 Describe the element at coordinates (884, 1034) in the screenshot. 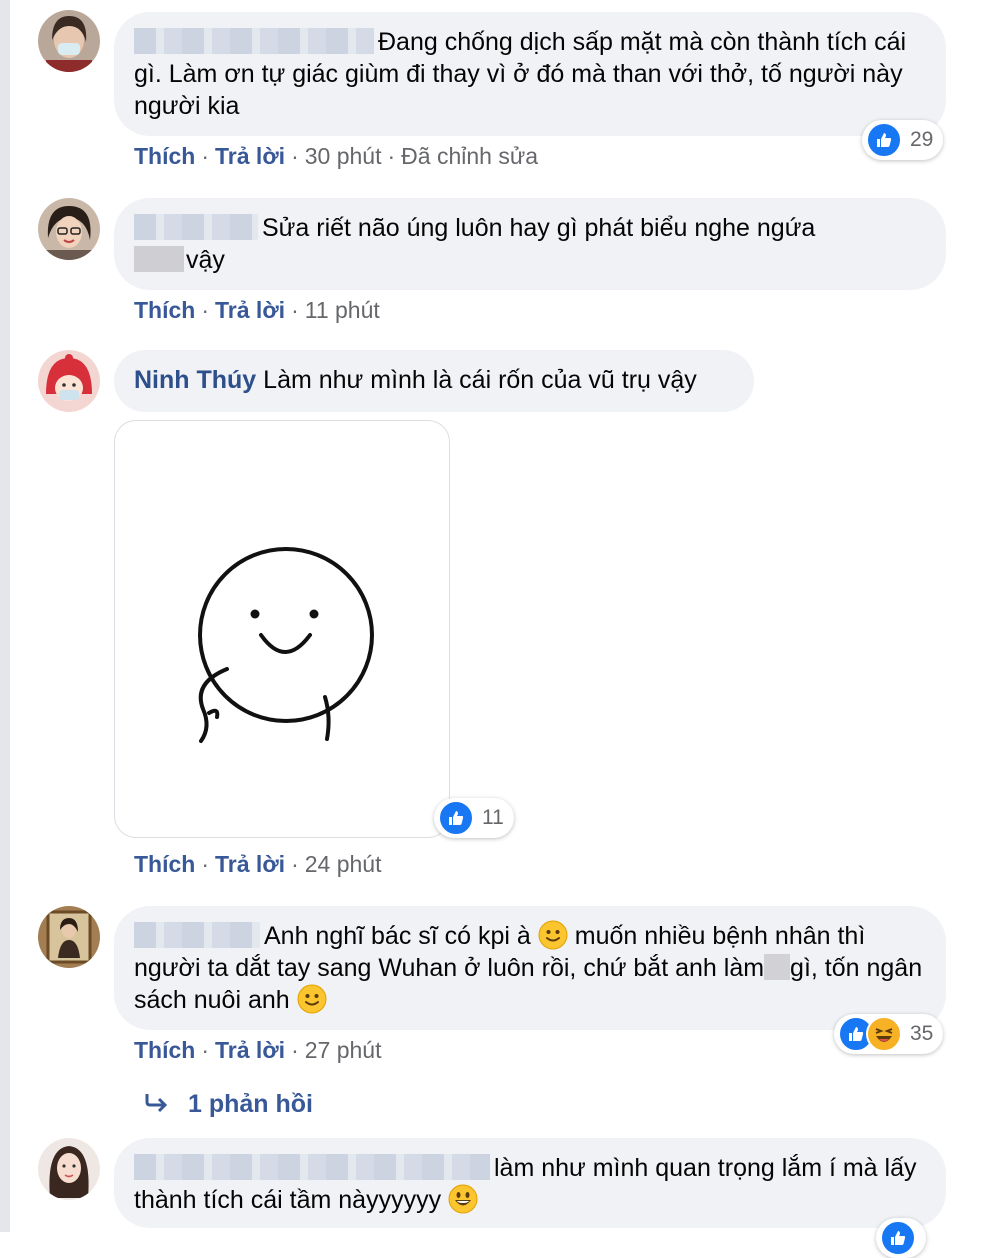

I see `haha-icon` at that location.